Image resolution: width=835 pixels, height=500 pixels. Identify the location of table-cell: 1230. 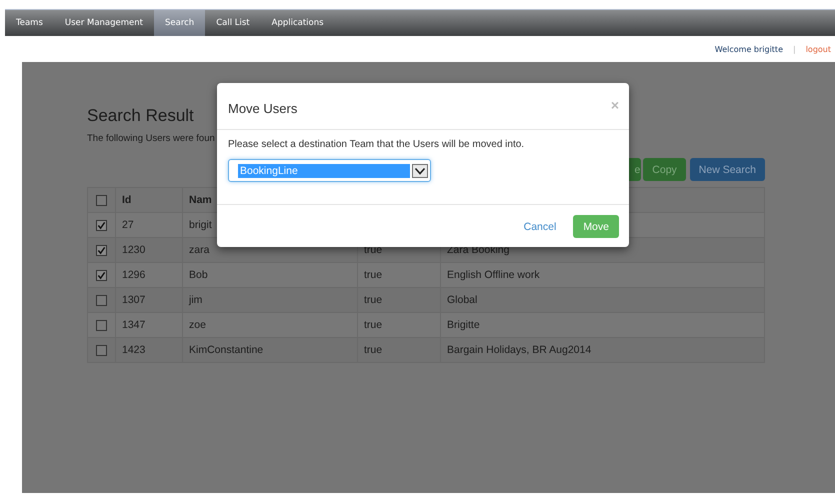
(134, 250).